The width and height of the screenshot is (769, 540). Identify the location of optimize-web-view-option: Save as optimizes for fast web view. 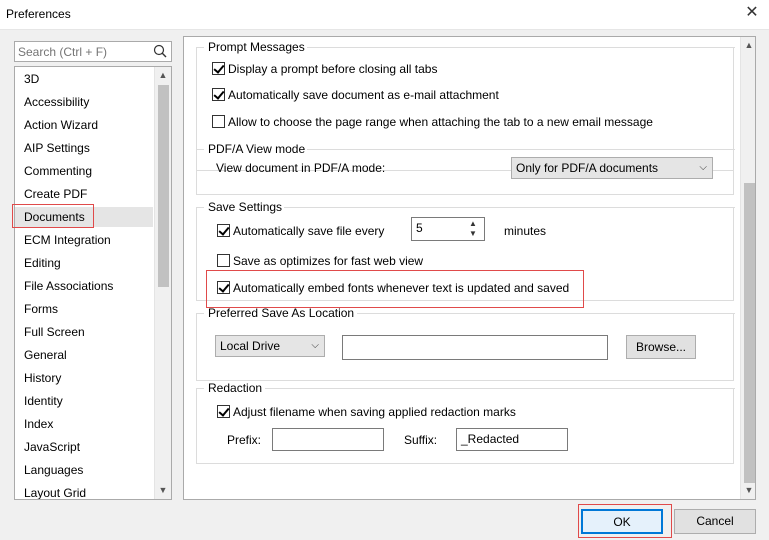
(320, 261).